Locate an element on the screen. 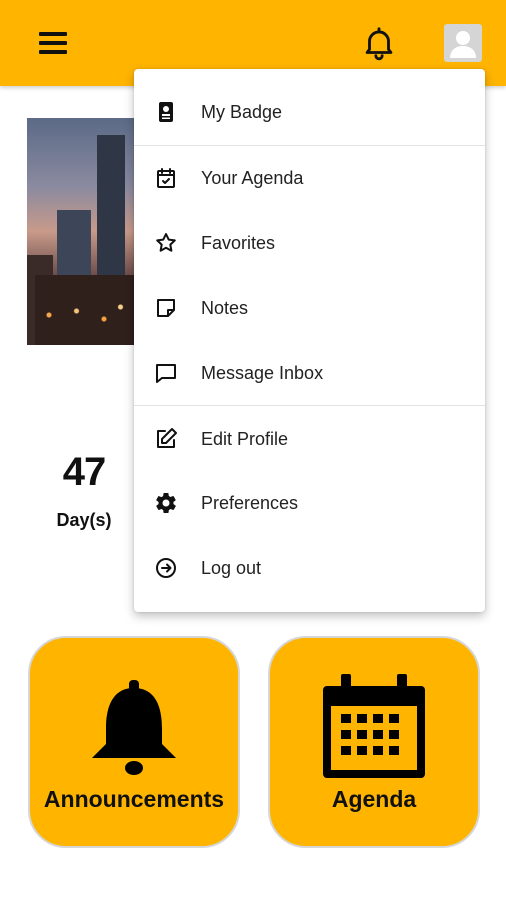  agenda-tile: Agenda is located at coordinates (374, 742).